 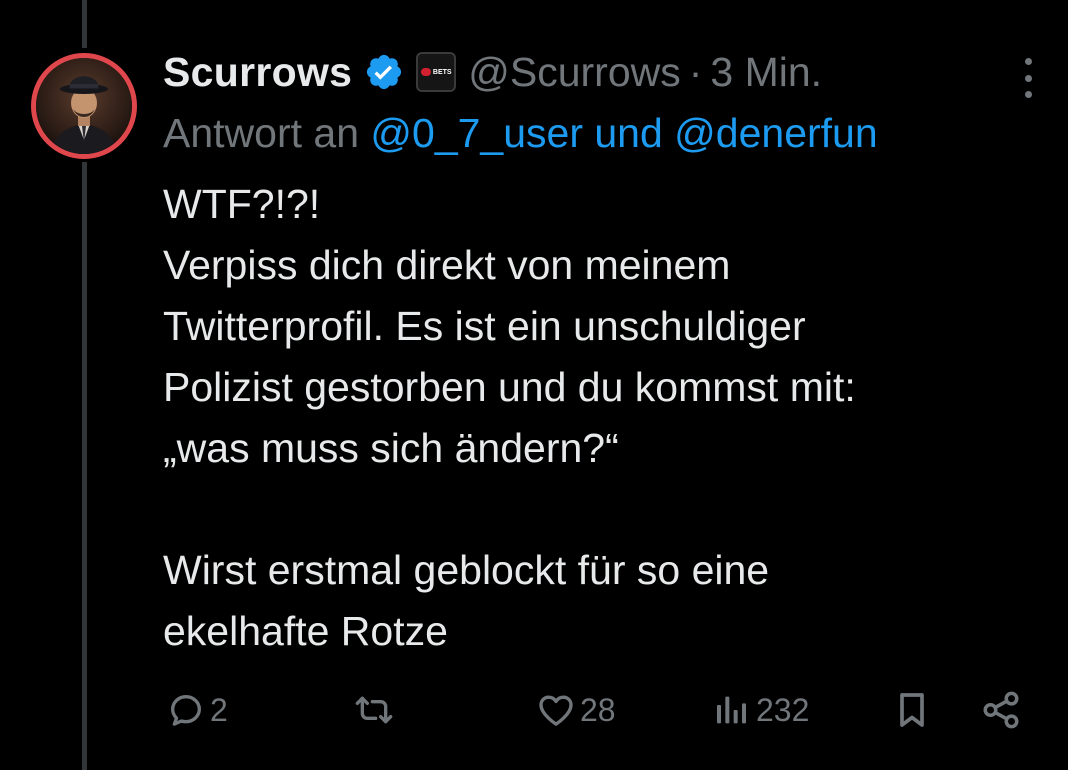 What do you see at coordinates (219, 709) in the screenshot?
I see `reply-count: 2` at bounding box center [219, 709].